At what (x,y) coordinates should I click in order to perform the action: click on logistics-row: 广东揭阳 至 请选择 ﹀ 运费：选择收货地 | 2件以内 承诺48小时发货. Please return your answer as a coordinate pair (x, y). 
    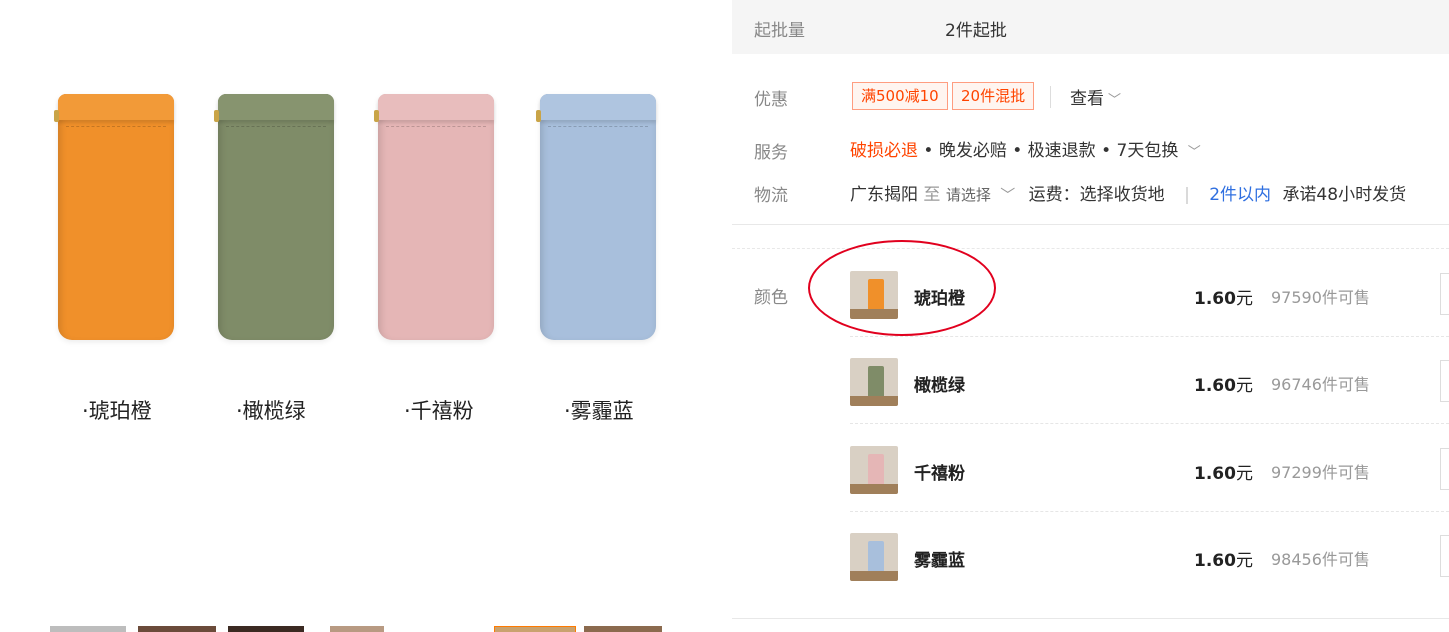
    Looking at the image, I should click on (1128, 192).